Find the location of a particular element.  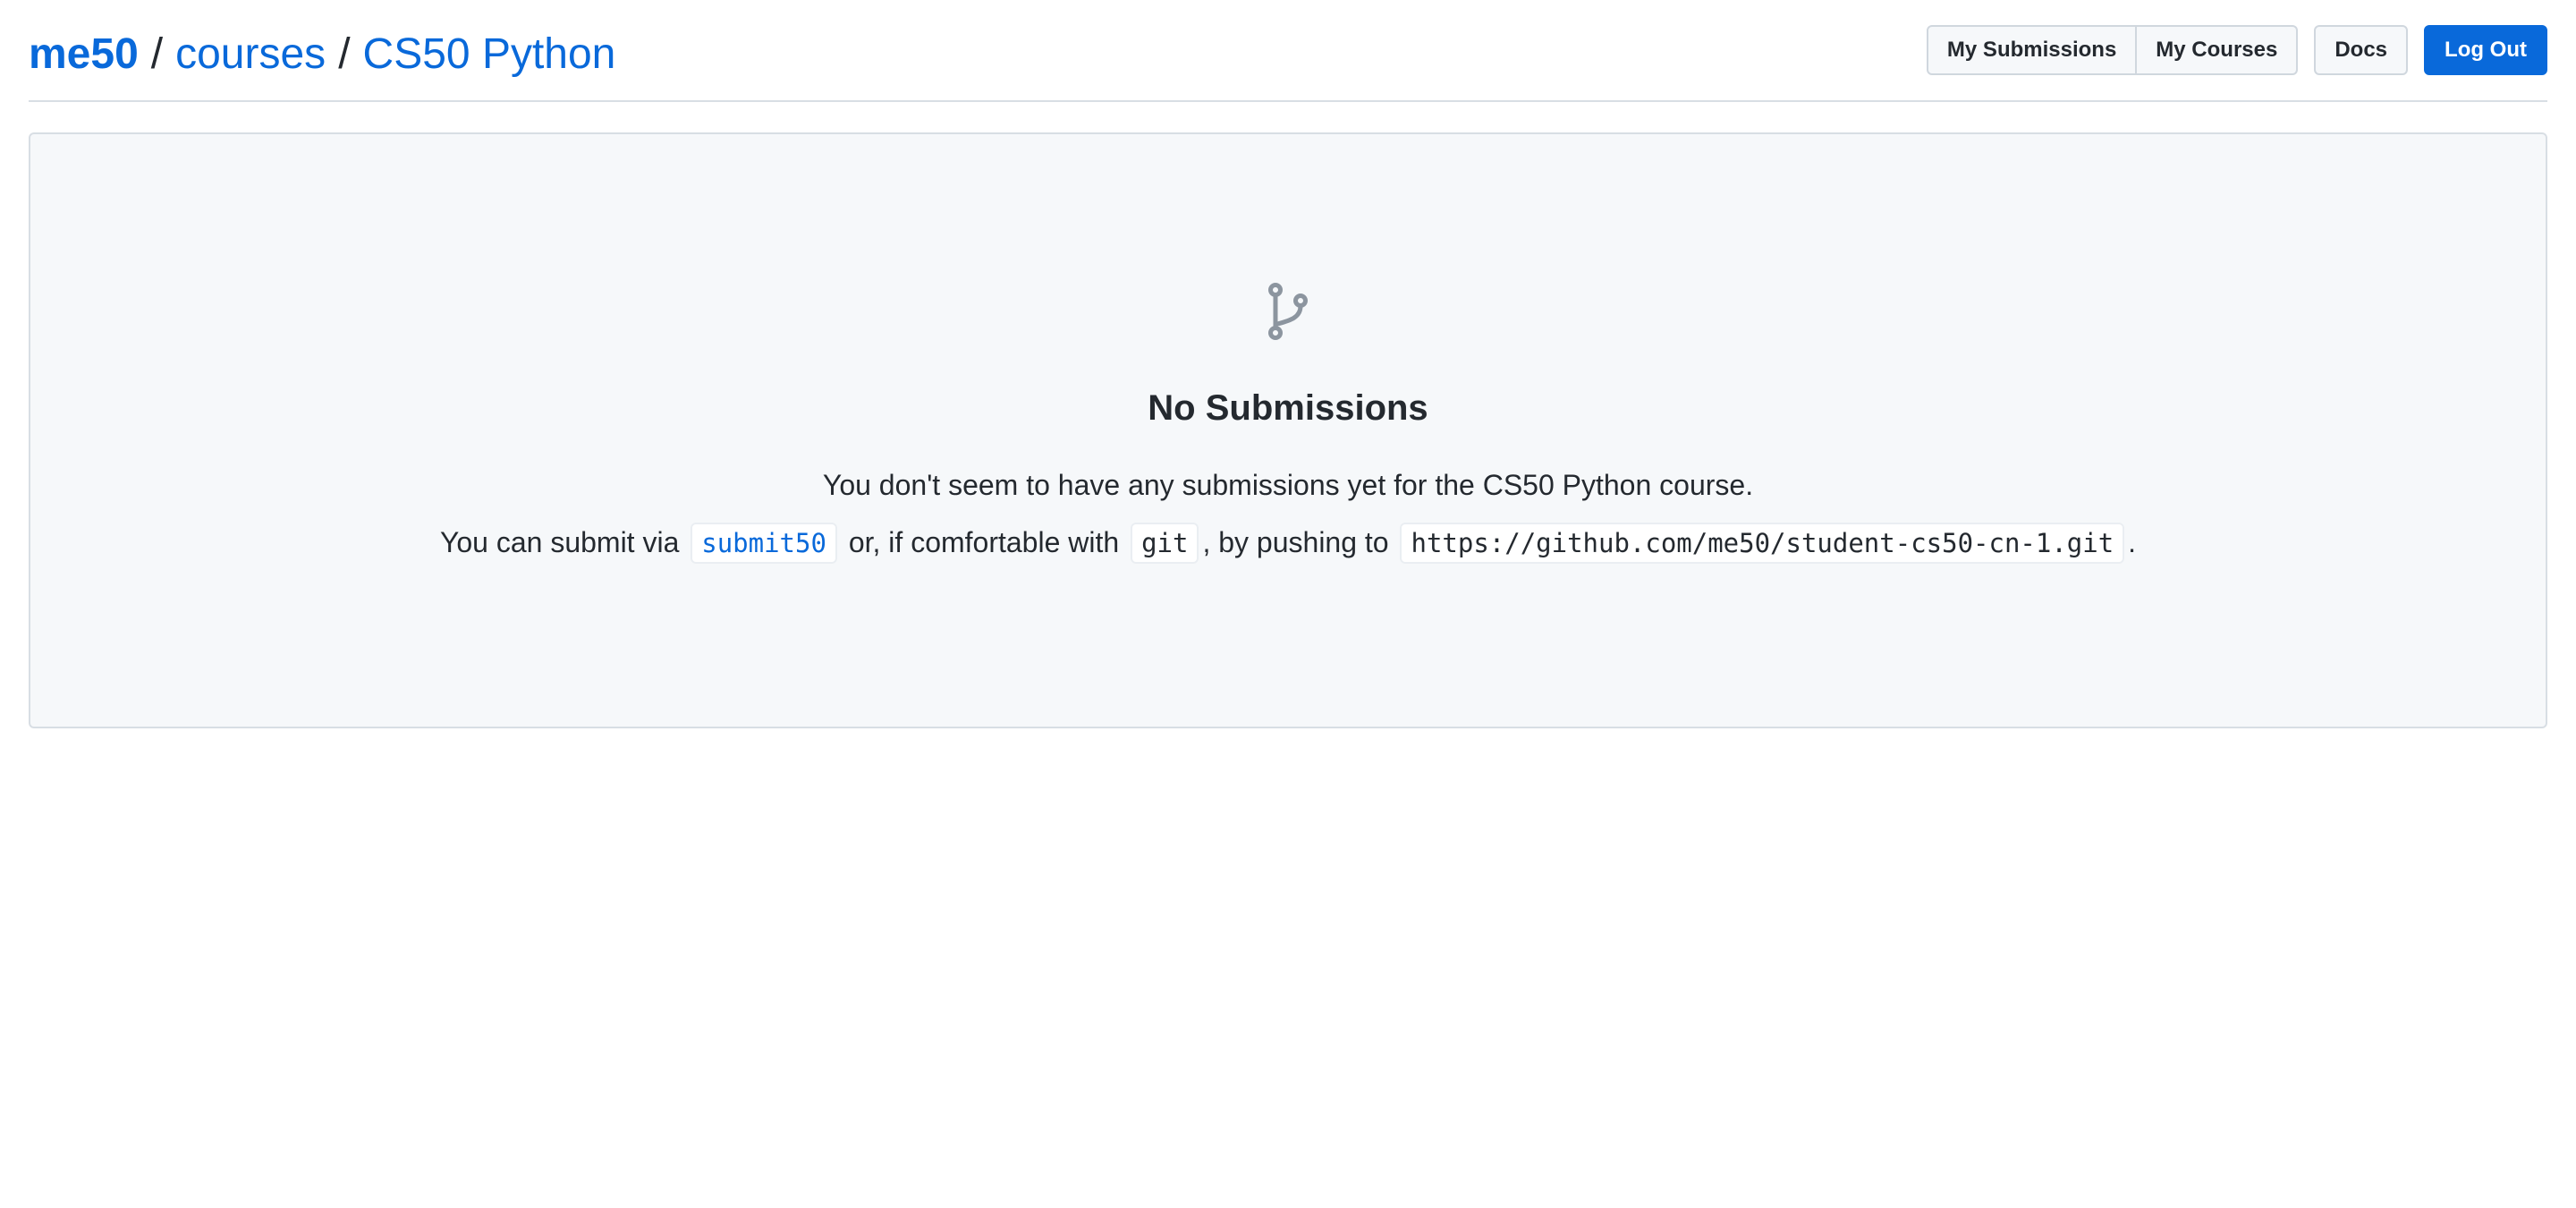

breadcrumb-courses-link: courses is located at coordinates (250, 54).